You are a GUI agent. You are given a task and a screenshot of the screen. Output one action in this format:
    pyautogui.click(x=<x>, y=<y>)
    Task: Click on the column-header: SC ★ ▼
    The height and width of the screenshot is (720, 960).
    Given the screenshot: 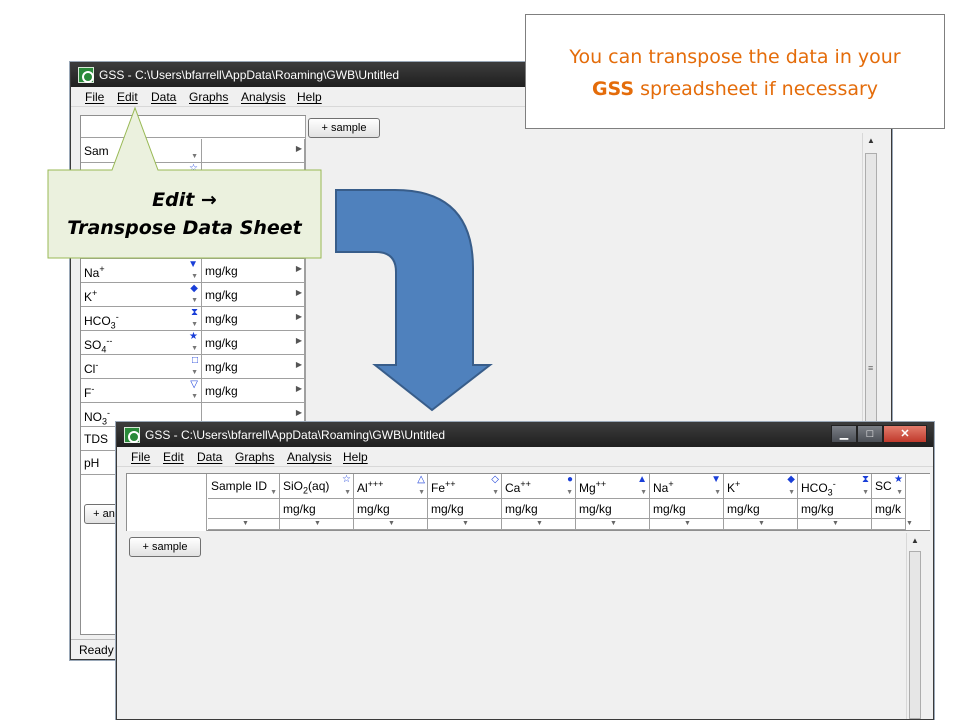 What is the action you would take?
    pyautogui.click(x=889, y=486)
    